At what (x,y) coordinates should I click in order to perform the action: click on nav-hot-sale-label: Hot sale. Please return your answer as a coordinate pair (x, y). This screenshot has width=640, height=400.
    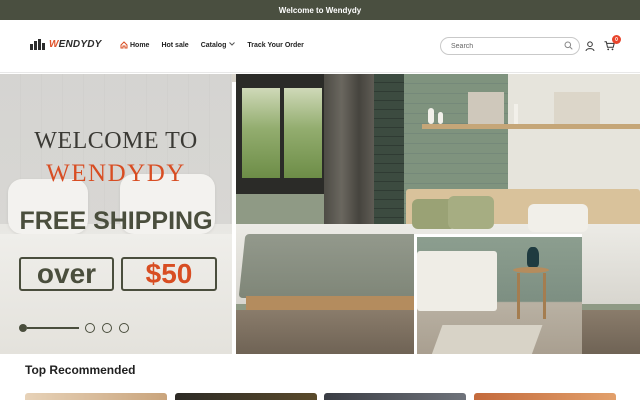
    Looking at the image, I should click on (175, 45).